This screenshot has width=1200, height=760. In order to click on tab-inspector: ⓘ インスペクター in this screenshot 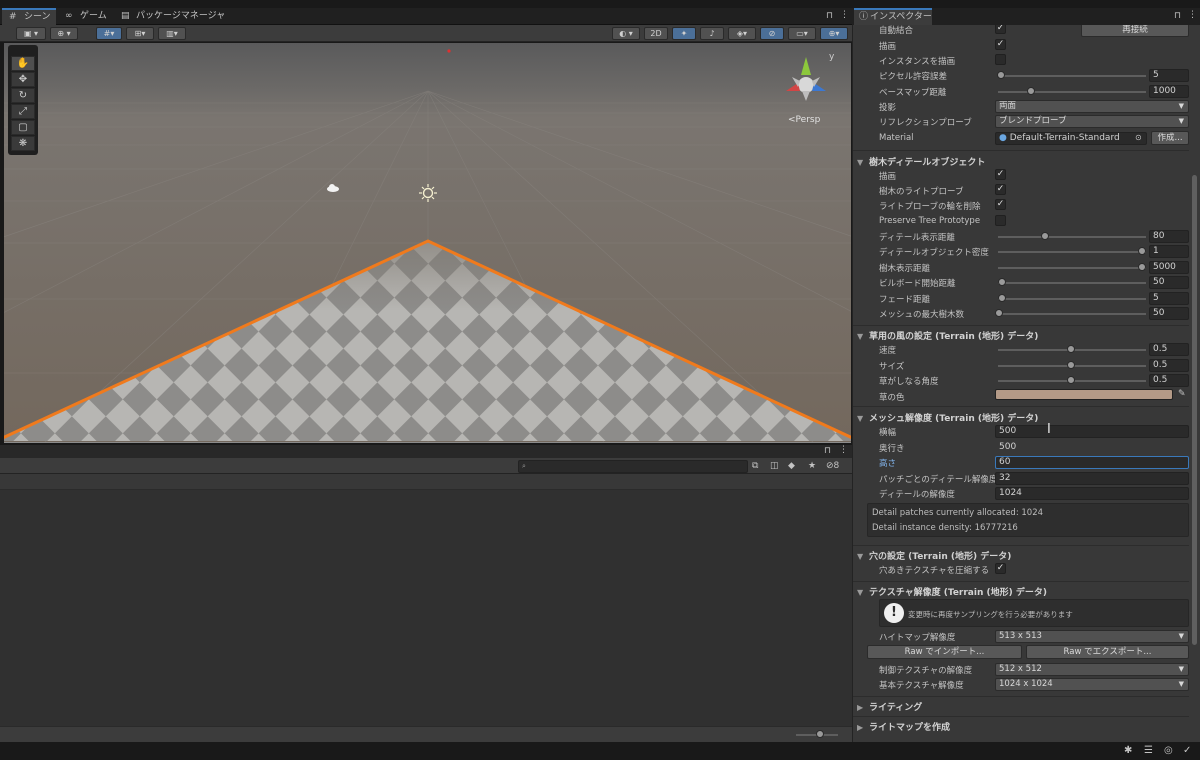, I will do `click(893, 16)`.